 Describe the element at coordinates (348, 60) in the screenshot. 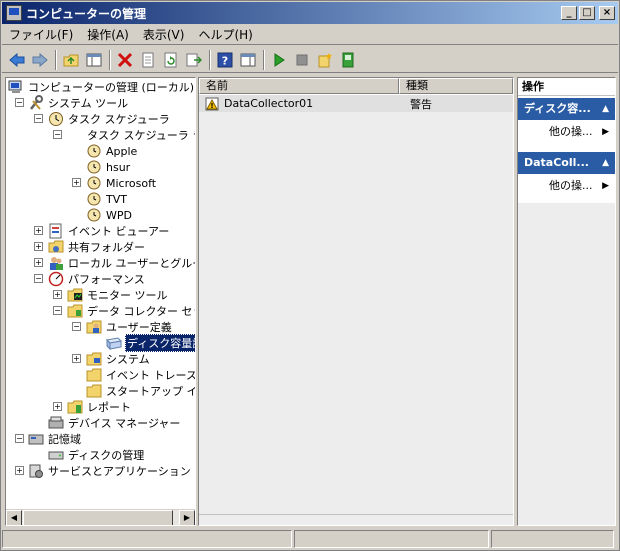

I see `save-template-button` at that location.